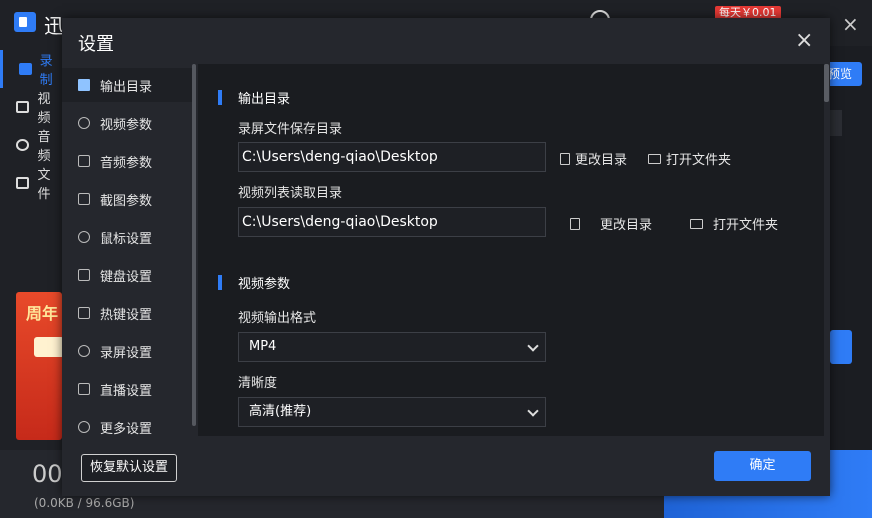 The image size is (872, 518). Describe the element at coordinates (84, 427) in the screenshot. I see `more-icon` at that location.